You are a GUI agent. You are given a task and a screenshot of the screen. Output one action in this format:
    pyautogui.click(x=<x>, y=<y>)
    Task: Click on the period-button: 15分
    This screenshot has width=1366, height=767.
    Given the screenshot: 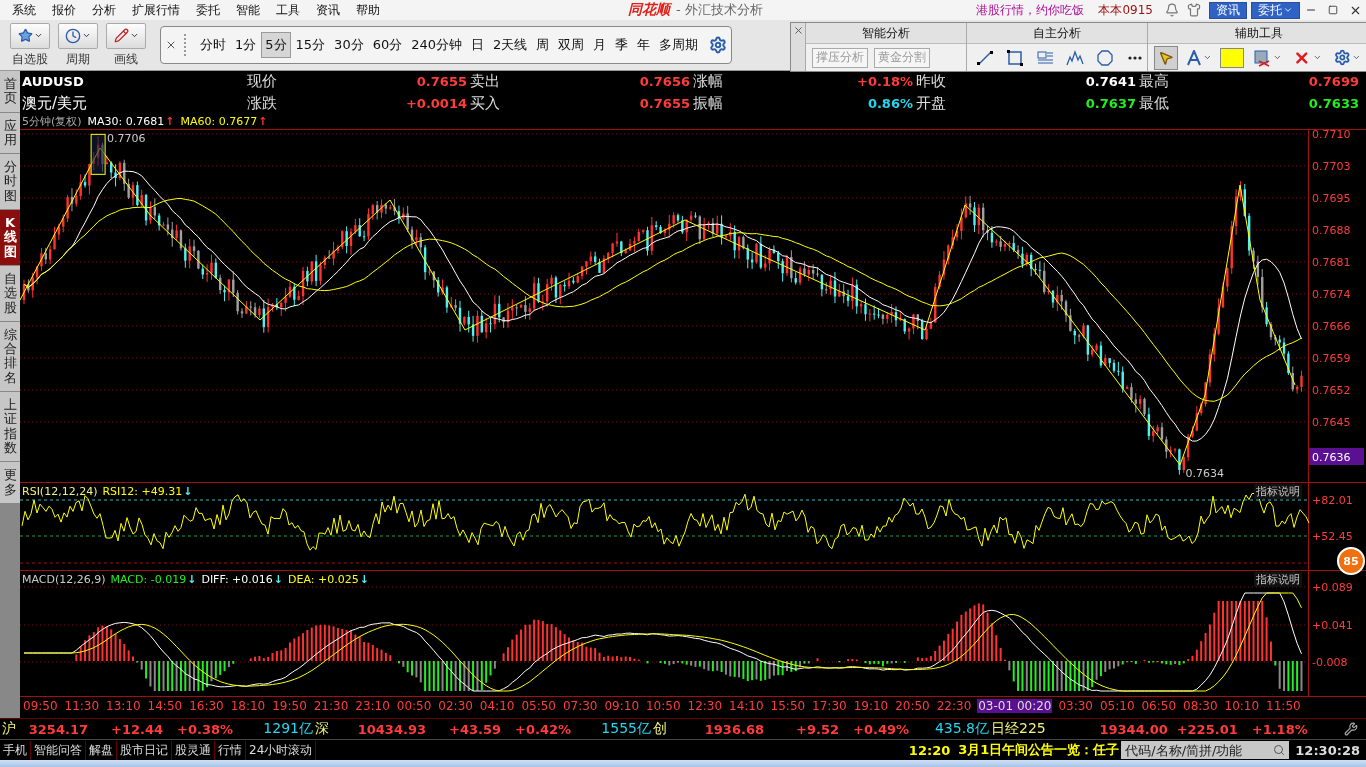 What is the action you would take?
    pyautogui.click(x=310, y=45)
    